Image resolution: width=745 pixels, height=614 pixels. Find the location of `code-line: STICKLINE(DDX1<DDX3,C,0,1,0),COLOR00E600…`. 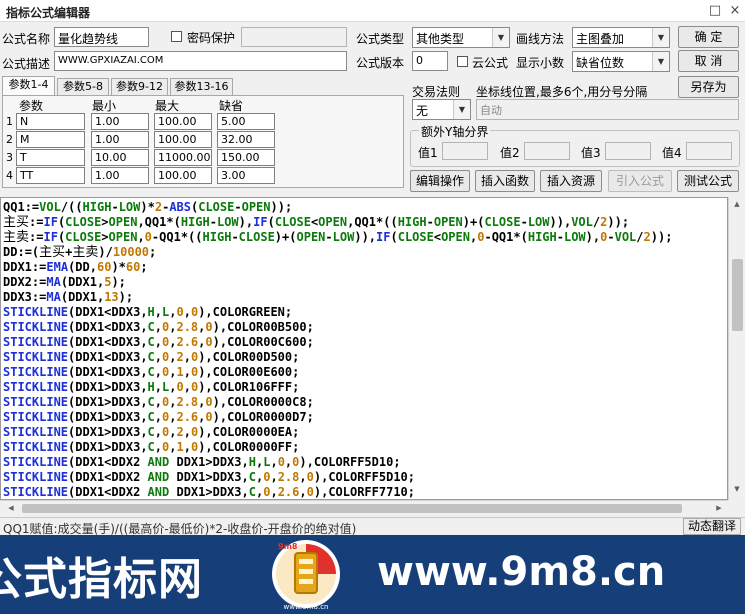

code-line: STICKLINE(DDX1<DDX3,C,0,1,0),COLOR00E600… is located at coordinates (151, 372).